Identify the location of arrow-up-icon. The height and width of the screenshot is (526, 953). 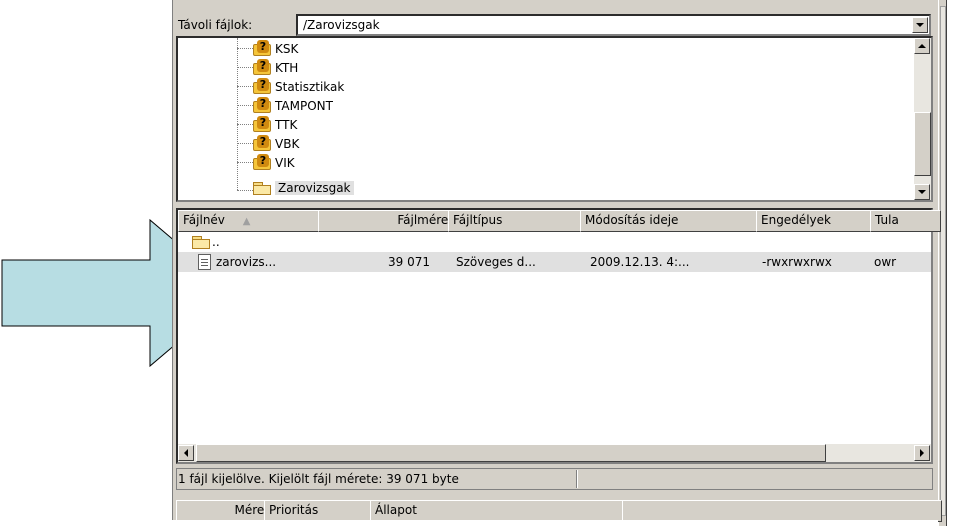
(922, 46).